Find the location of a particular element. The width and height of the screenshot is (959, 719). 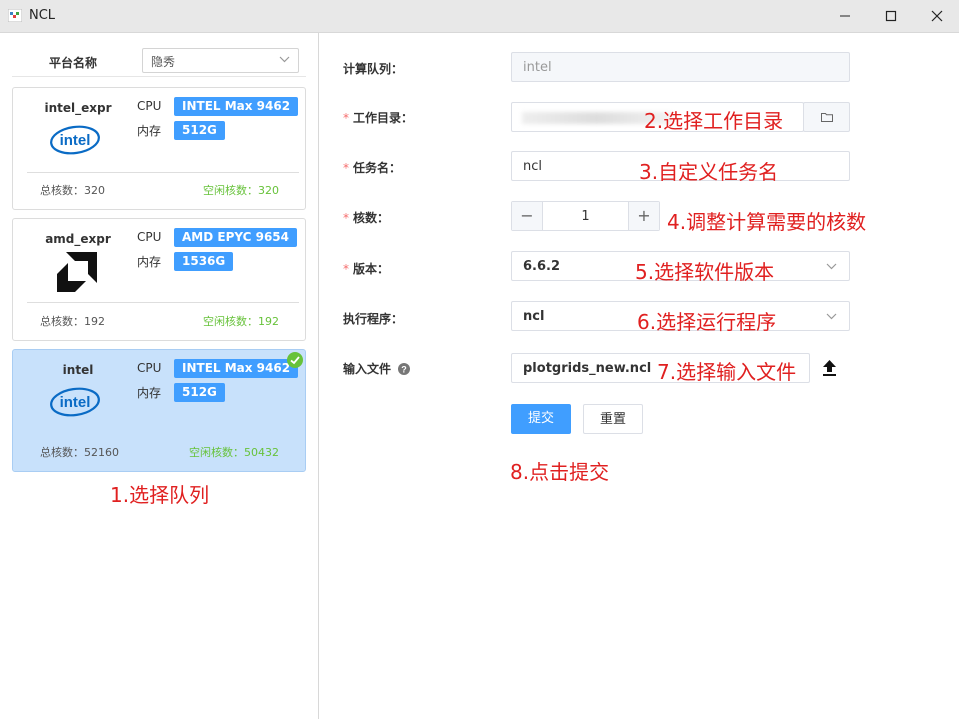

annotation-job-name: 3.自定义任务名 is located at coordinates (709, 172).